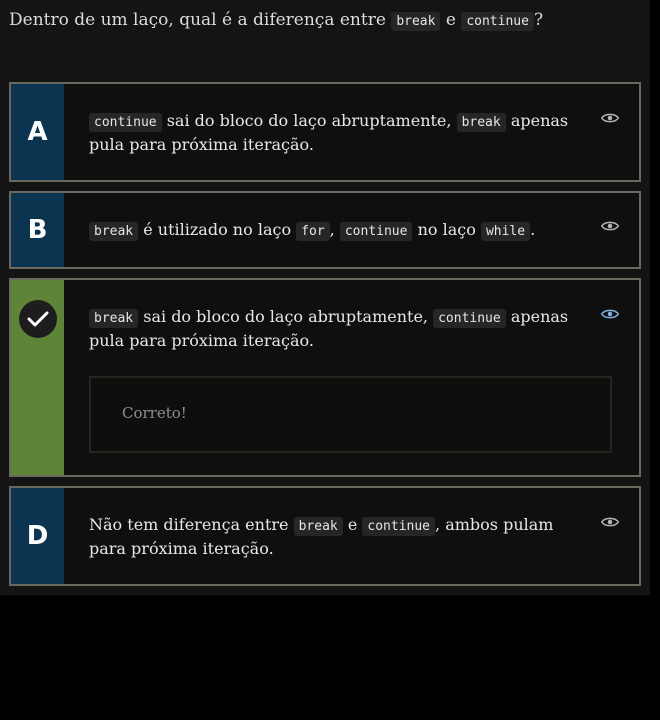 This screenshot has width=660, height=720. What do you see at coordinates (154, 413) in the screenshot?
I see `feedback-text: Correto!` at bounding box center [154, 413].